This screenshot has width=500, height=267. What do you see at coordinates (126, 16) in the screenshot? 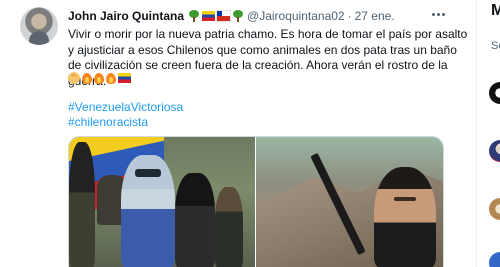
I see `author-name: John Jairo Quintana` at bounding box center [126, 16].